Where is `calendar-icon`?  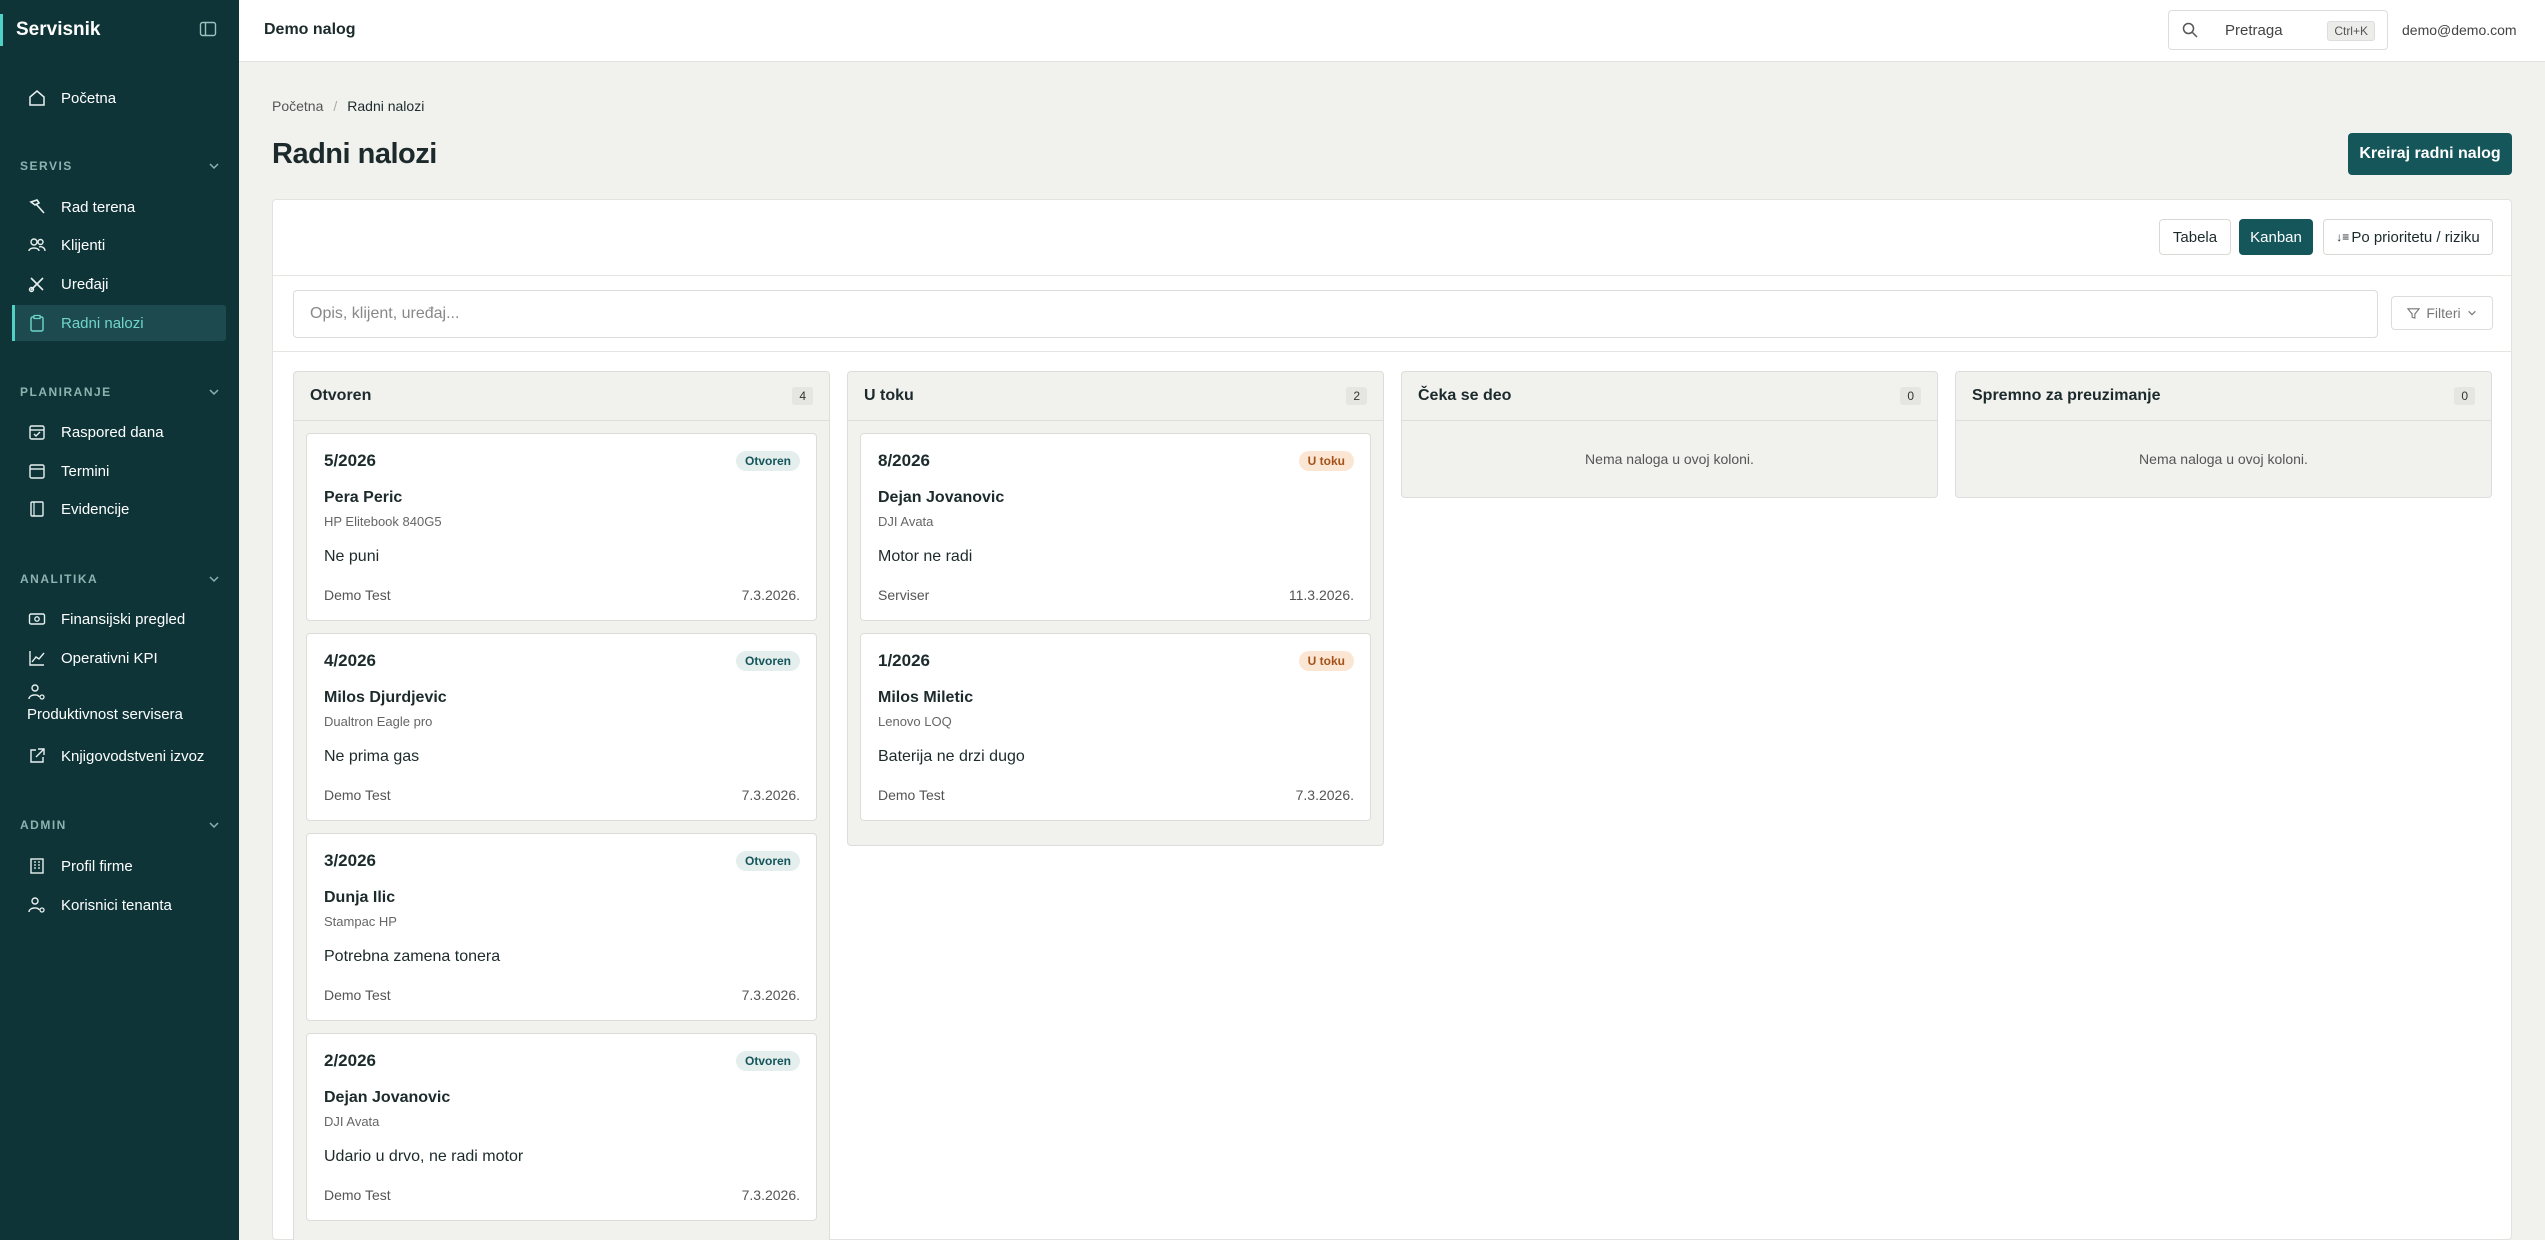
calendar-icon is located at coordinates (37, 471).